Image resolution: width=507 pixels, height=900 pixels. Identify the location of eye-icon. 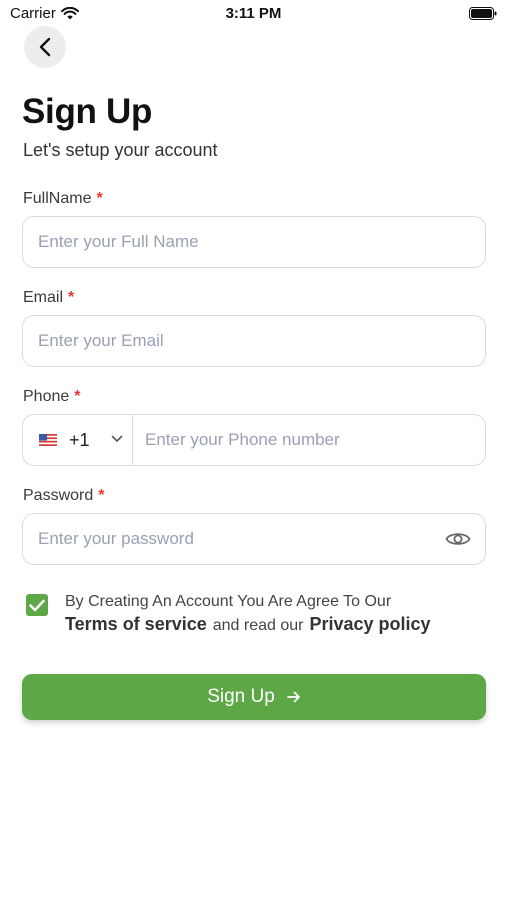
(458, 539).